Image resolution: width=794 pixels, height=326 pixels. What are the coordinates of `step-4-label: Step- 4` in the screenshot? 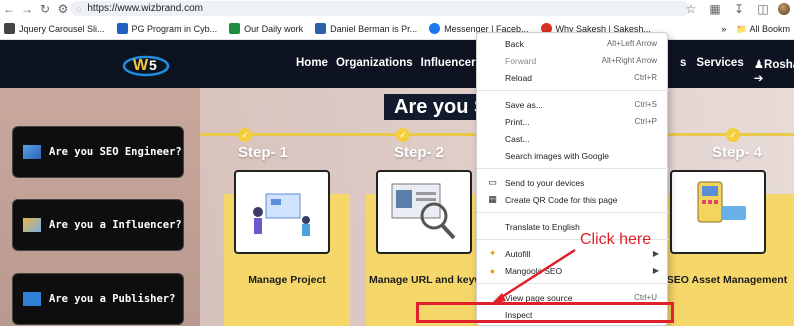 It's located at (737, 152).